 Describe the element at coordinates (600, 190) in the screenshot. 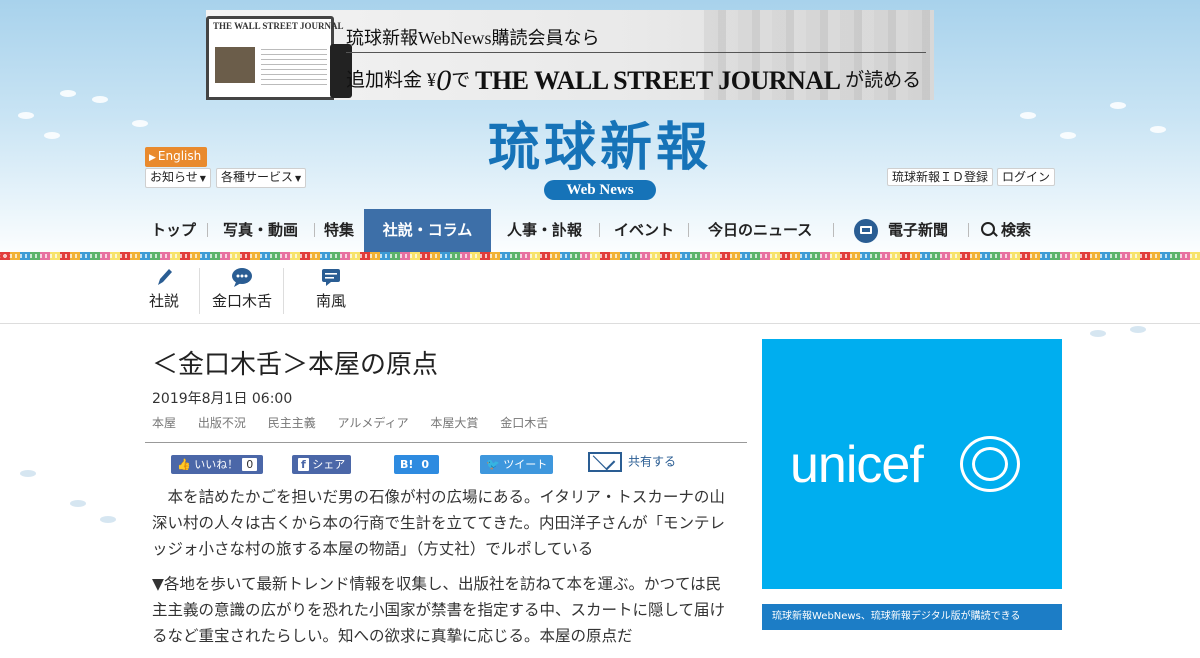

I see `logo-subtitle: Web News` at that location.